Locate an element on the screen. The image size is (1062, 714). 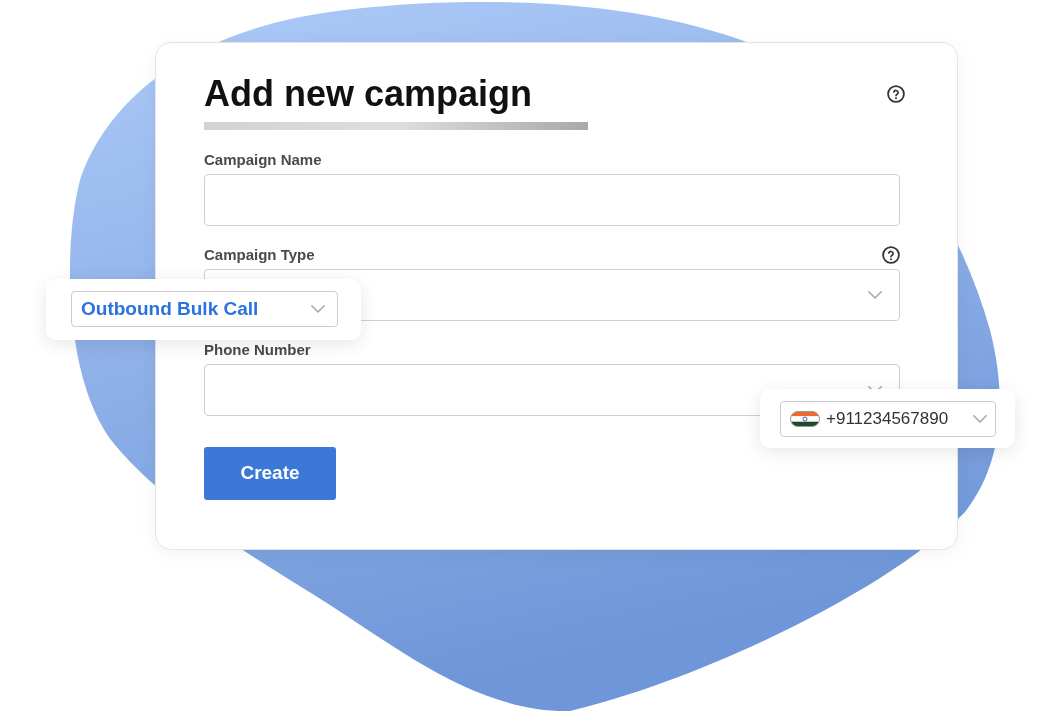
flag-icon is located at coordinates (805, 419).